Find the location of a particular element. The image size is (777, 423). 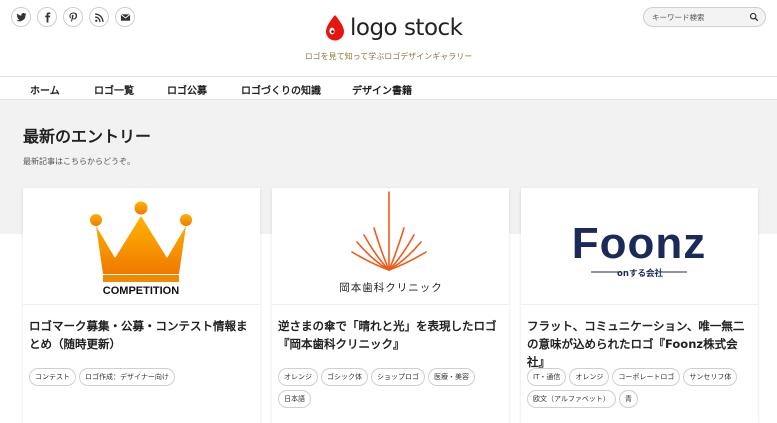

tag: ゴシック体 is located at coordinates (344, 377).